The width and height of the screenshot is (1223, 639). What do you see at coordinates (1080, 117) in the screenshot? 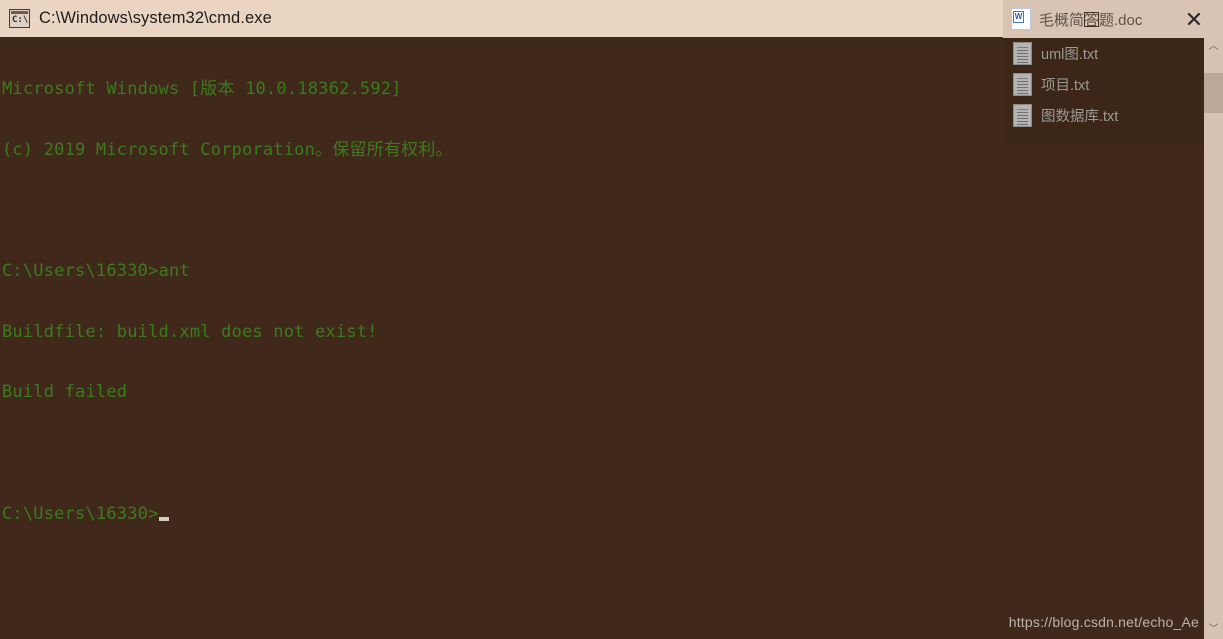
I see `list-item-label: 图数据库.txt` at bounding box center [1080, 117].